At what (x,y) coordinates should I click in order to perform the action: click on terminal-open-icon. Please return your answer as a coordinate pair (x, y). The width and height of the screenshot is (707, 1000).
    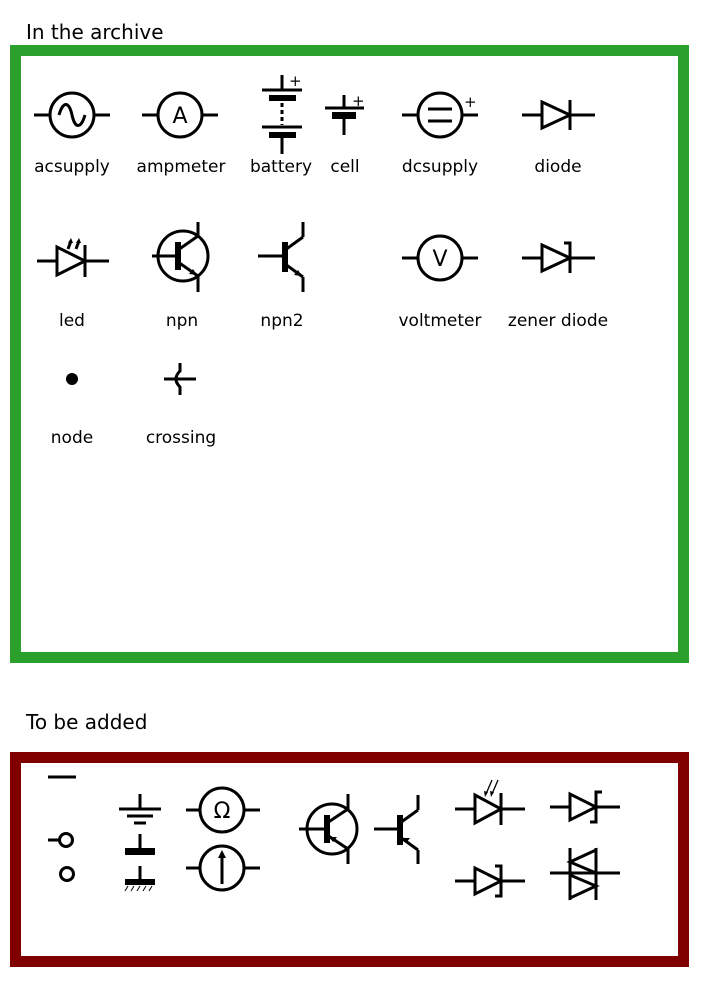
    Looking at the image, I should click on (67, 874).